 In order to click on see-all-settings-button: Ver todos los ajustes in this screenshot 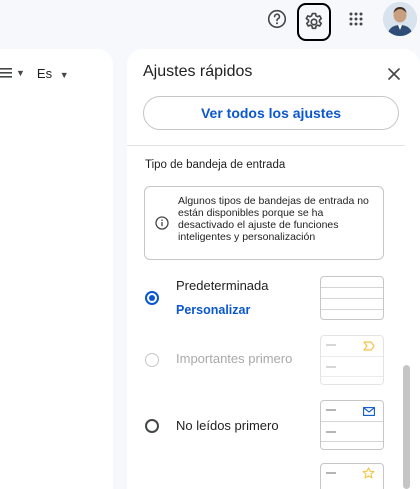, I will do `click(271, 113)`.